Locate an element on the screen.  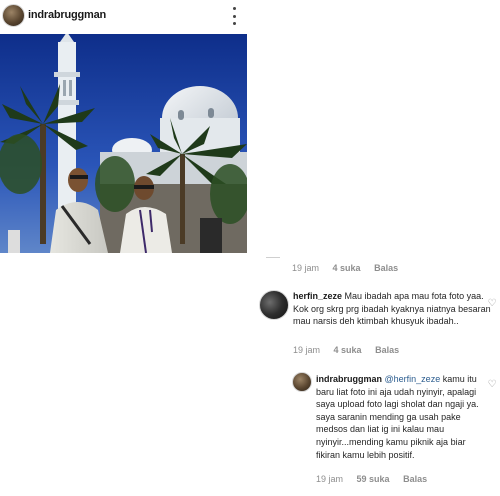
top-comment-meta: 19 jam 4 suka Balas is located at coordinates (350, 268).